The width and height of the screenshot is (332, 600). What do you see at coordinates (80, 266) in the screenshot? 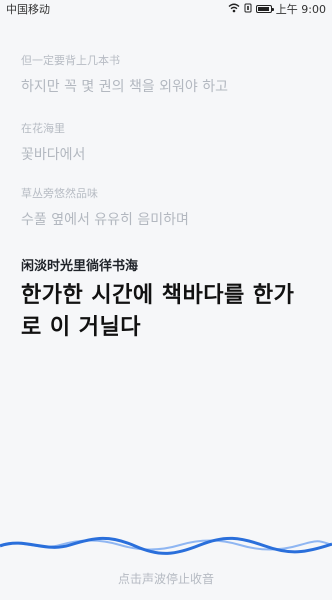
I see `current-source-text: 闲淡时光里徜徉书海` at bounding box center [80, 266].